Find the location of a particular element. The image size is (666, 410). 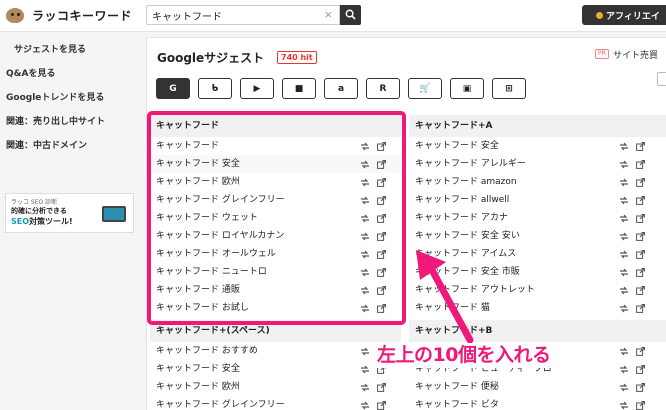

tab-bing: ᑲ is located at coordinates (215, 88).